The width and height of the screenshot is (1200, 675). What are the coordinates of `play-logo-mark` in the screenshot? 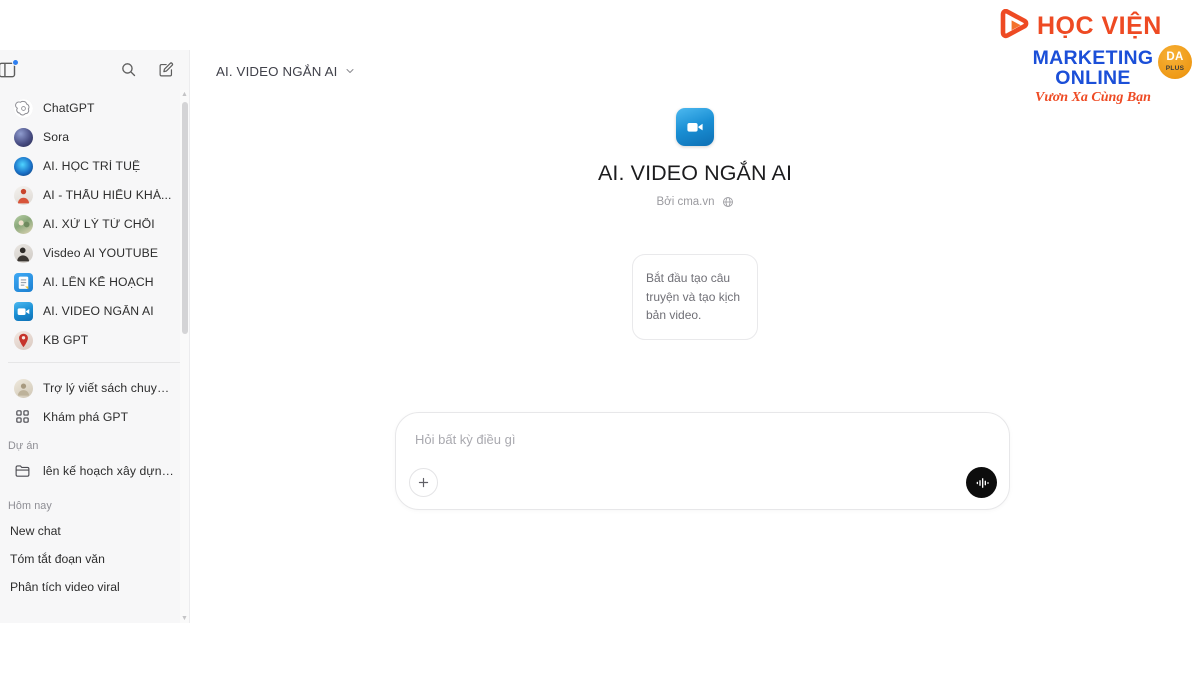 It's located at (1016, 25).